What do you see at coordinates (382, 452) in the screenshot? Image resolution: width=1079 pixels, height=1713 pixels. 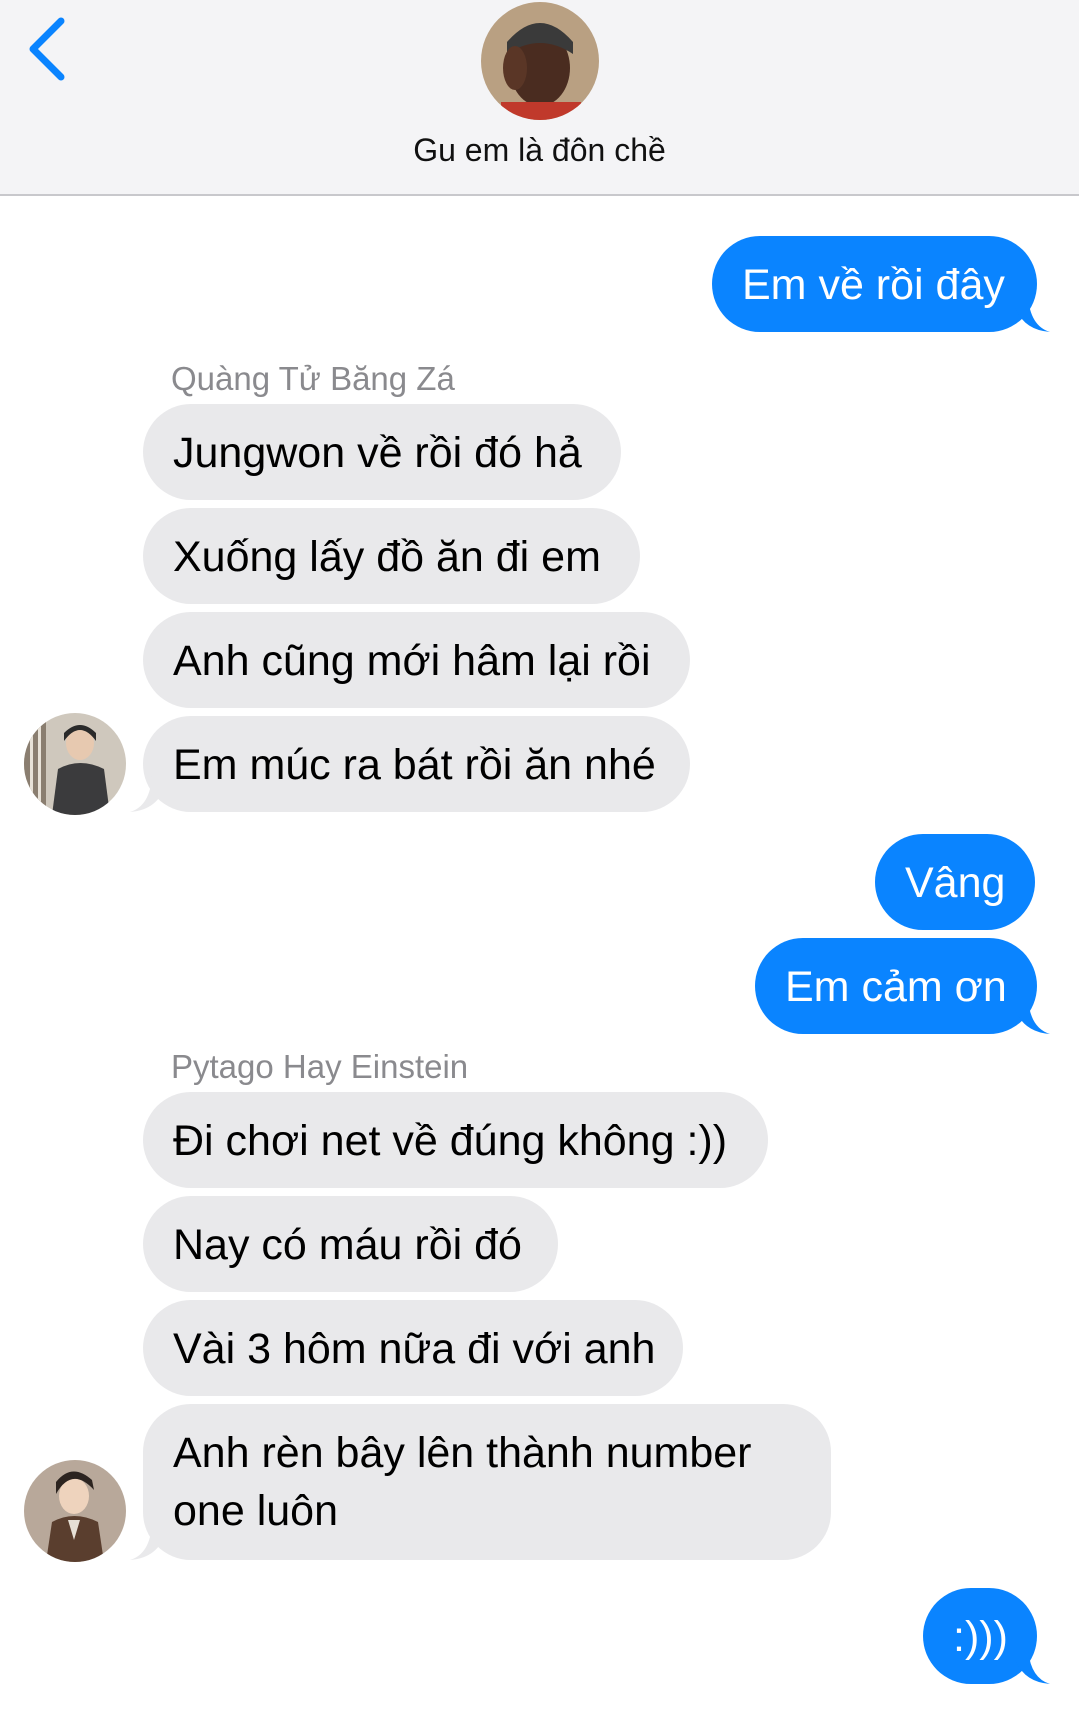 I see `incoming-message: Jungwon về rồi đó hả` at bounding box center [382, 452].